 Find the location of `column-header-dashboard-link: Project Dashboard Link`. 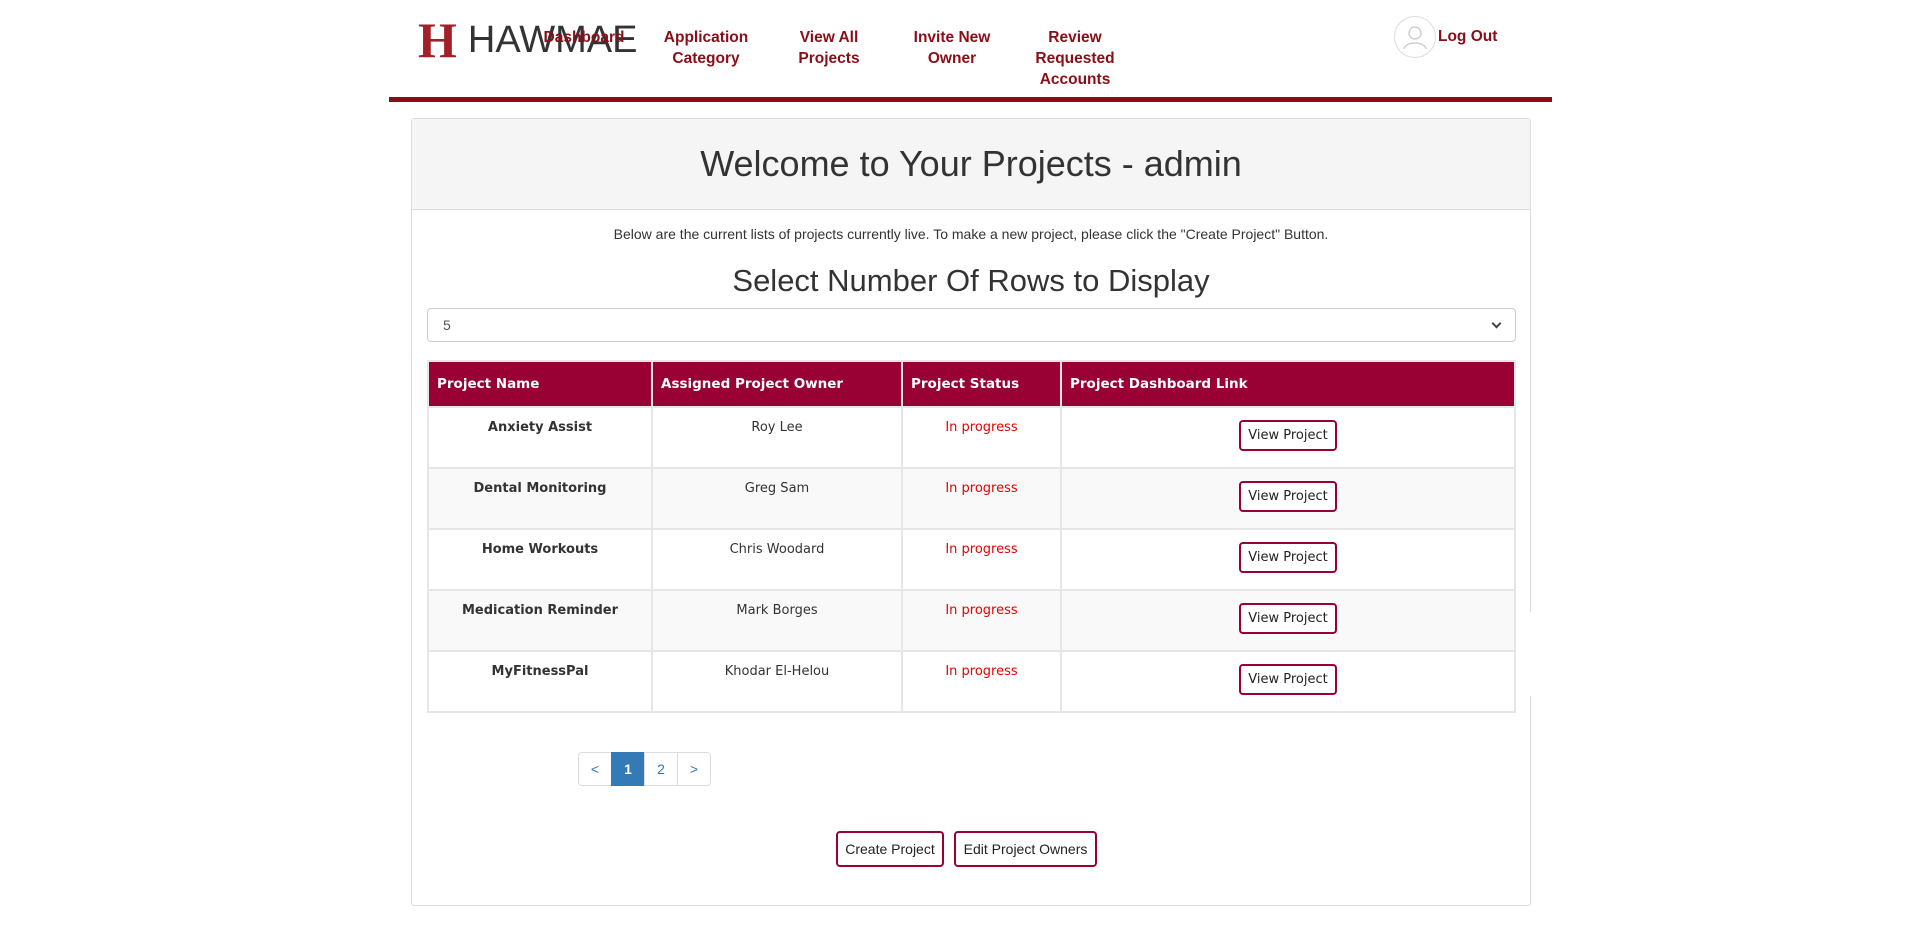

column-header-dashboard-link: Project Dashboard Link is located at coordinates (1288, 384).